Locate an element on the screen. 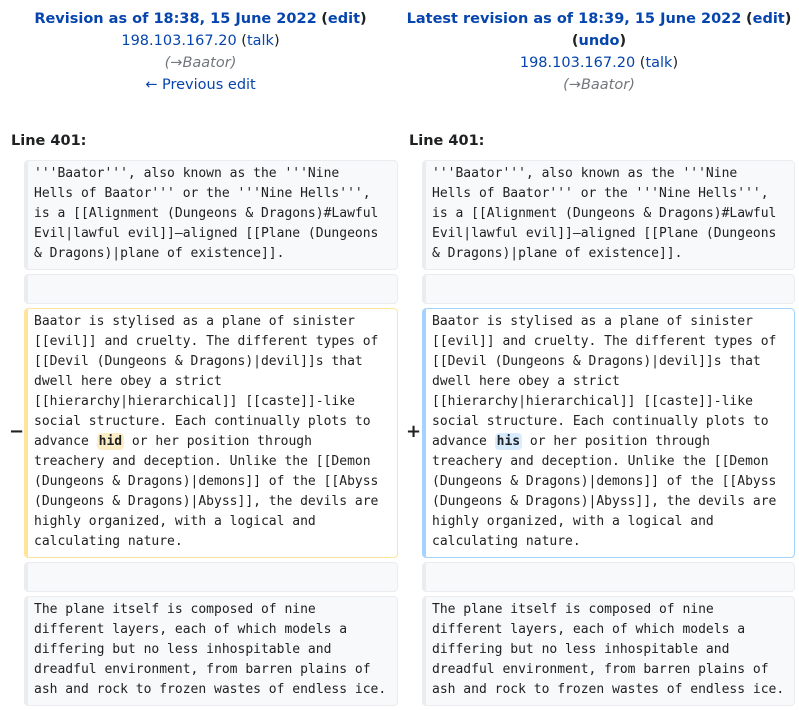 This screenshot has width=799, height=710. old-talk-link: talk is located at coordinates (260, 41).